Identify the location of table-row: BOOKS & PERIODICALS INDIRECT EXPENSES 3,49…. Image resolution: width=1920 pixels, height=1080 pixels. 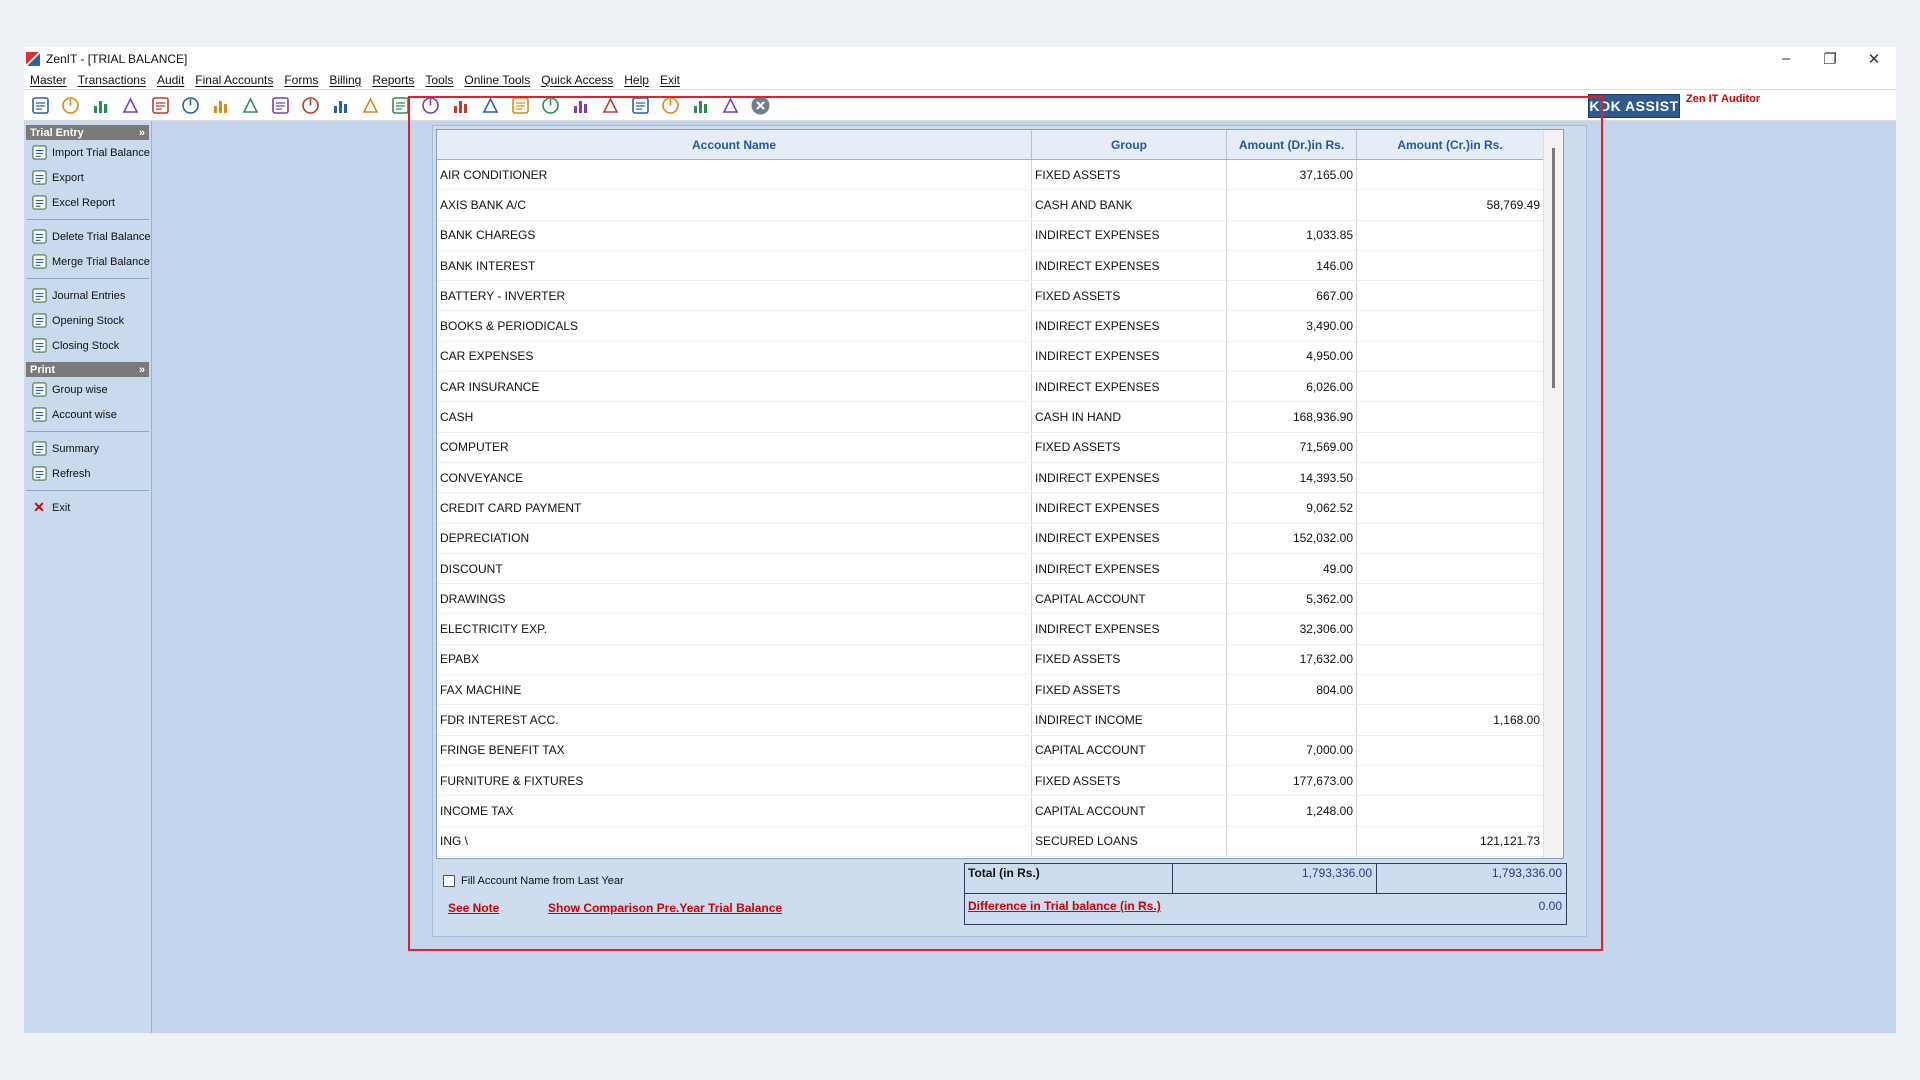
(1000, 326).